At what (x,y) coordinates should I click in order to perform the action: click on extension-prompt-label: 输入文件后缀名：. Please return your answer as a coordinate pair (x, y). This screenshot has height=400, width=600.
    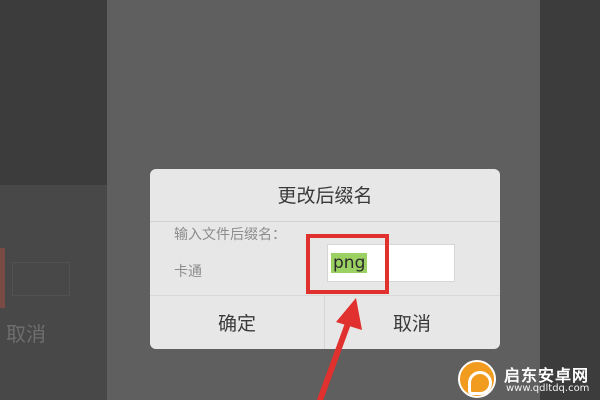
    Looking at the image, I should click on (230, 235).